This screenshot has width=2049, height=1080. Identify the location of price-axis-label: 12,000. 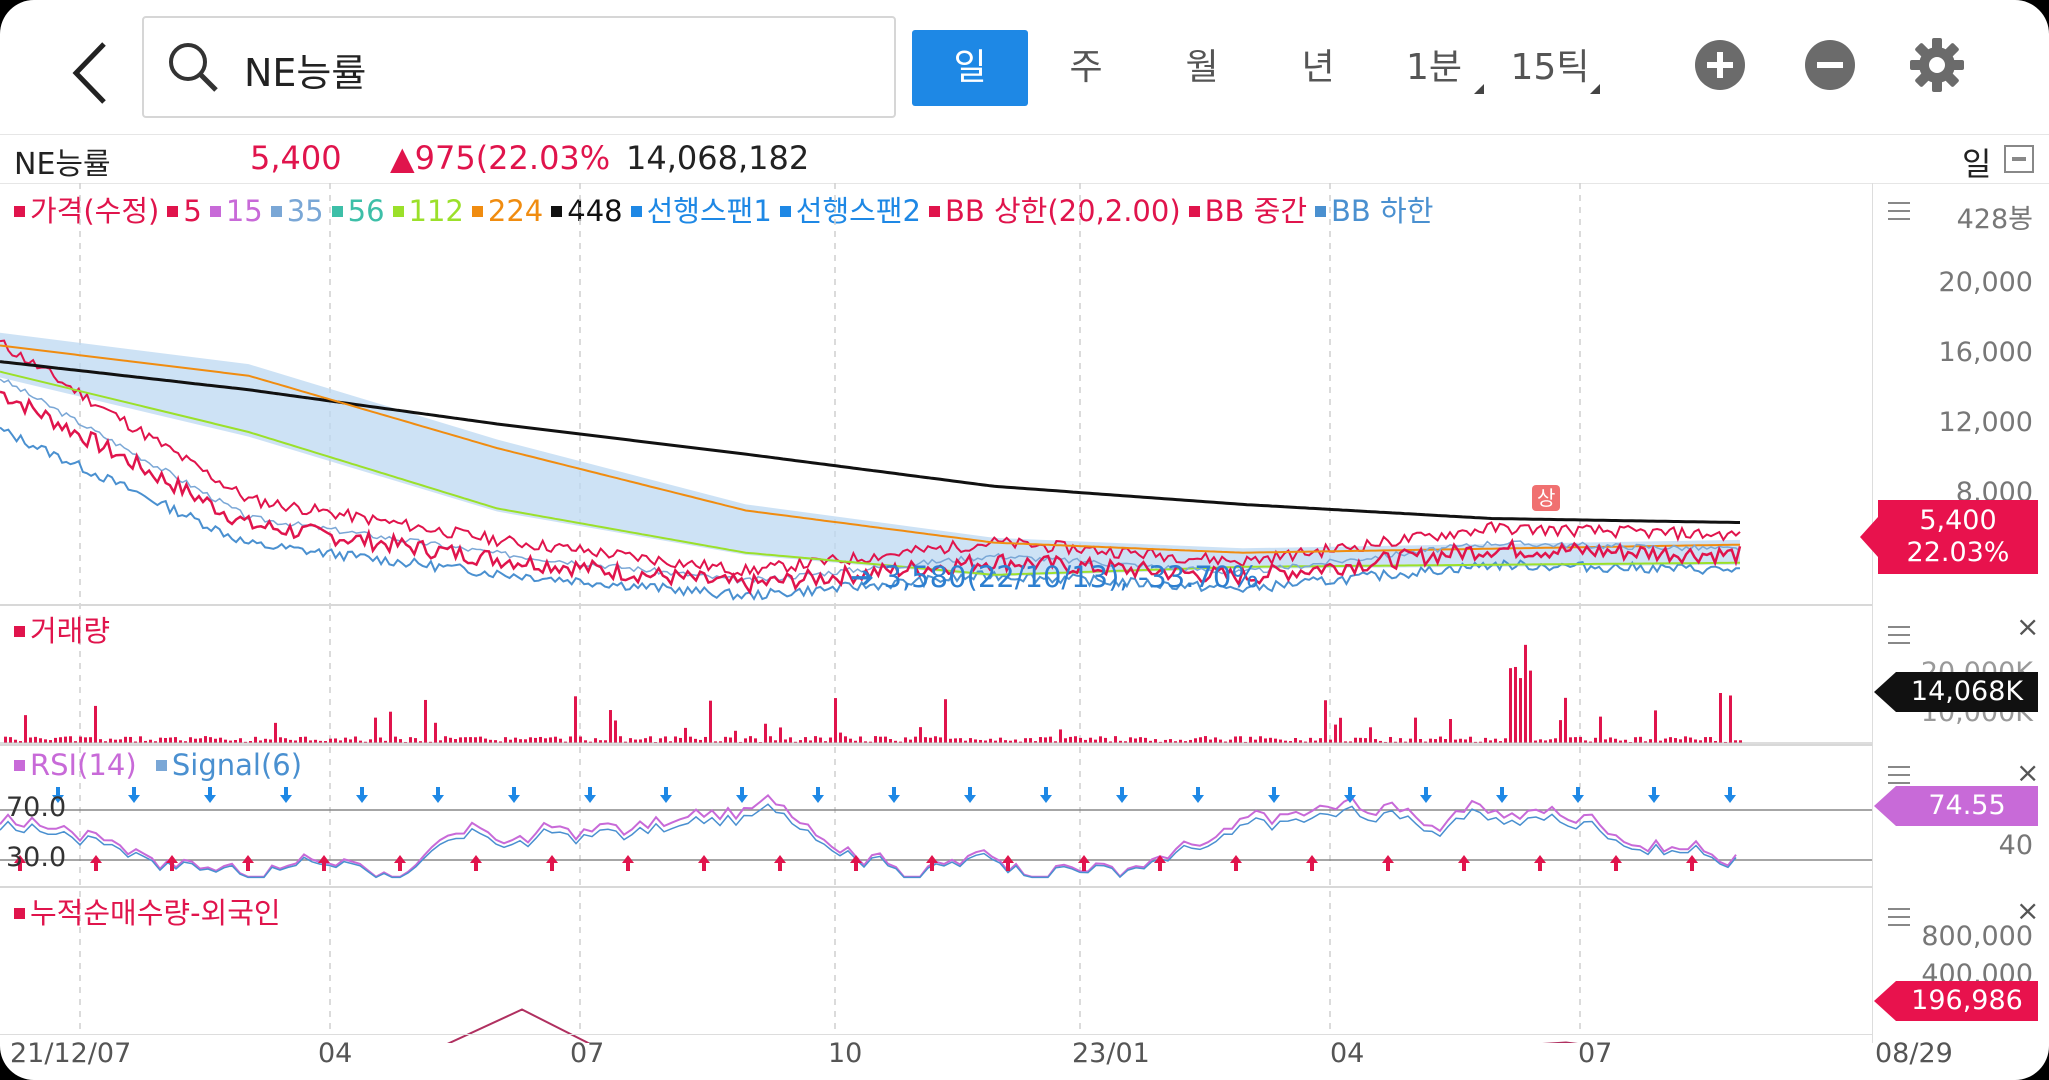
(1985, 422).